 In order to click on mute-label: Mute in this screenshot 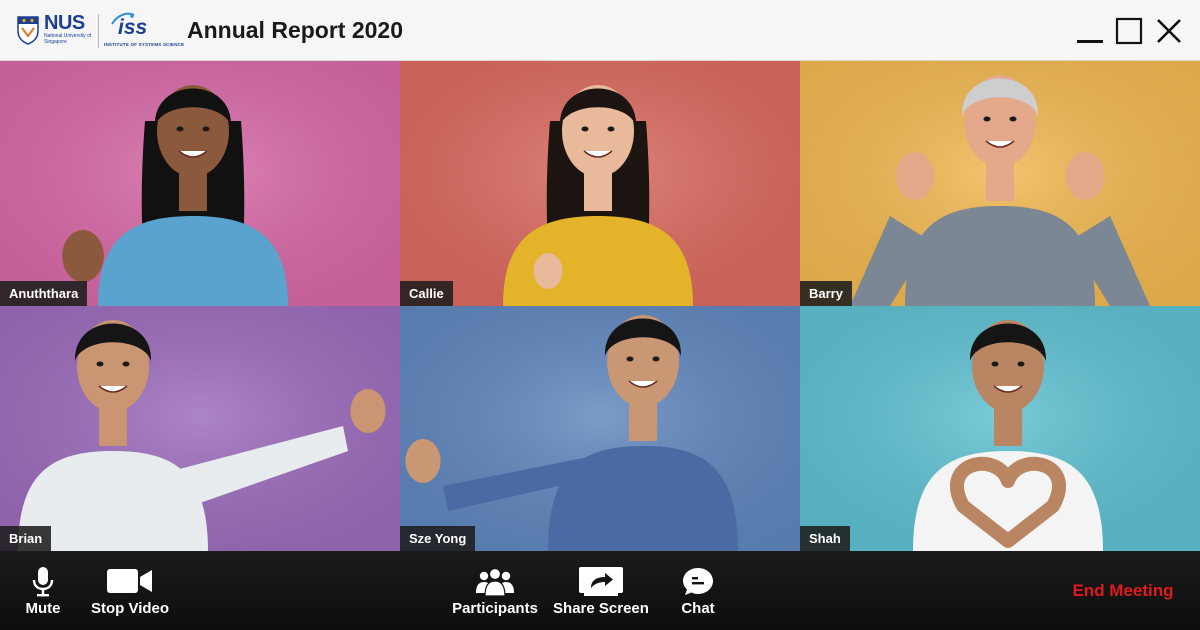, I will do `click(43, 608)`.